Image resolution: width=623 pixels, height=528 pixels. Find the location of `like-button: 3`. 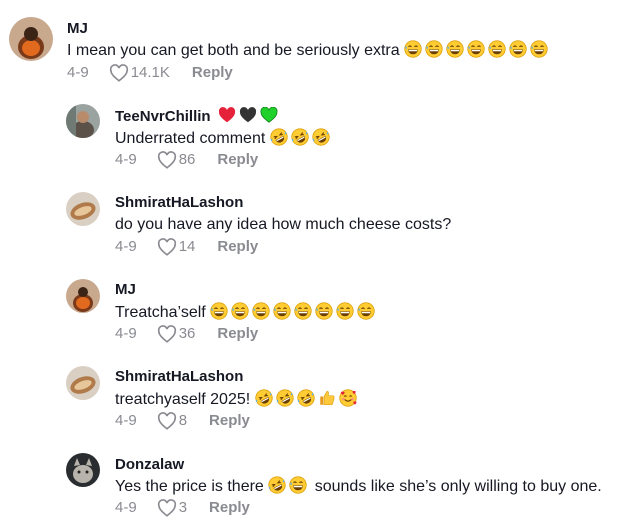

like-button: 3 is located at coordinates (172, 508).